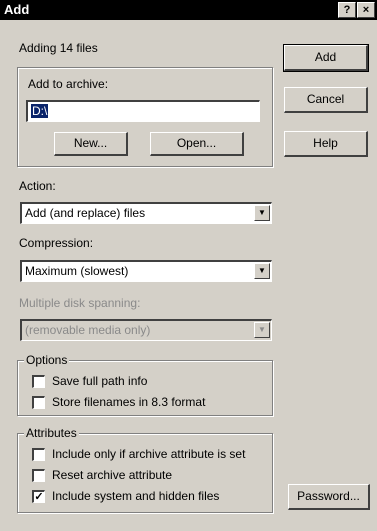 The image size is (377, 531). What do you see at coordinates (38, 402) in the screenshot?
I see `store-83-checkbox` at bounding box center [38, 402].